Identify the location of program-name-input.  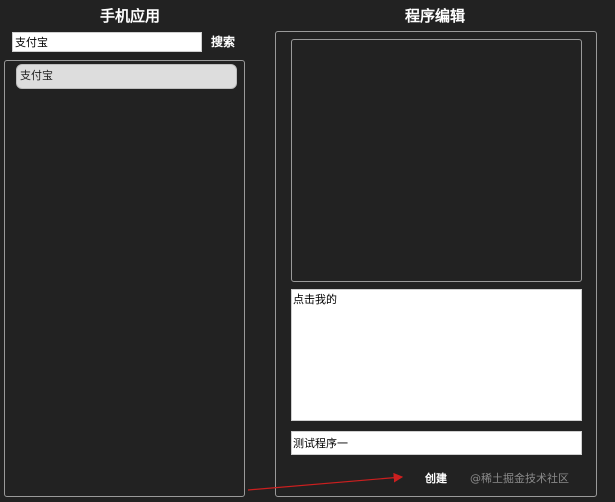
(436, 443).